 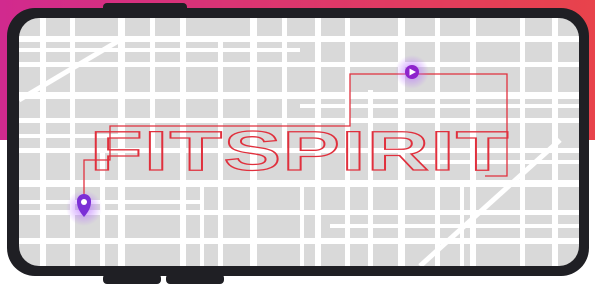 I want to click on play-icon, so click(x=412, y=72).